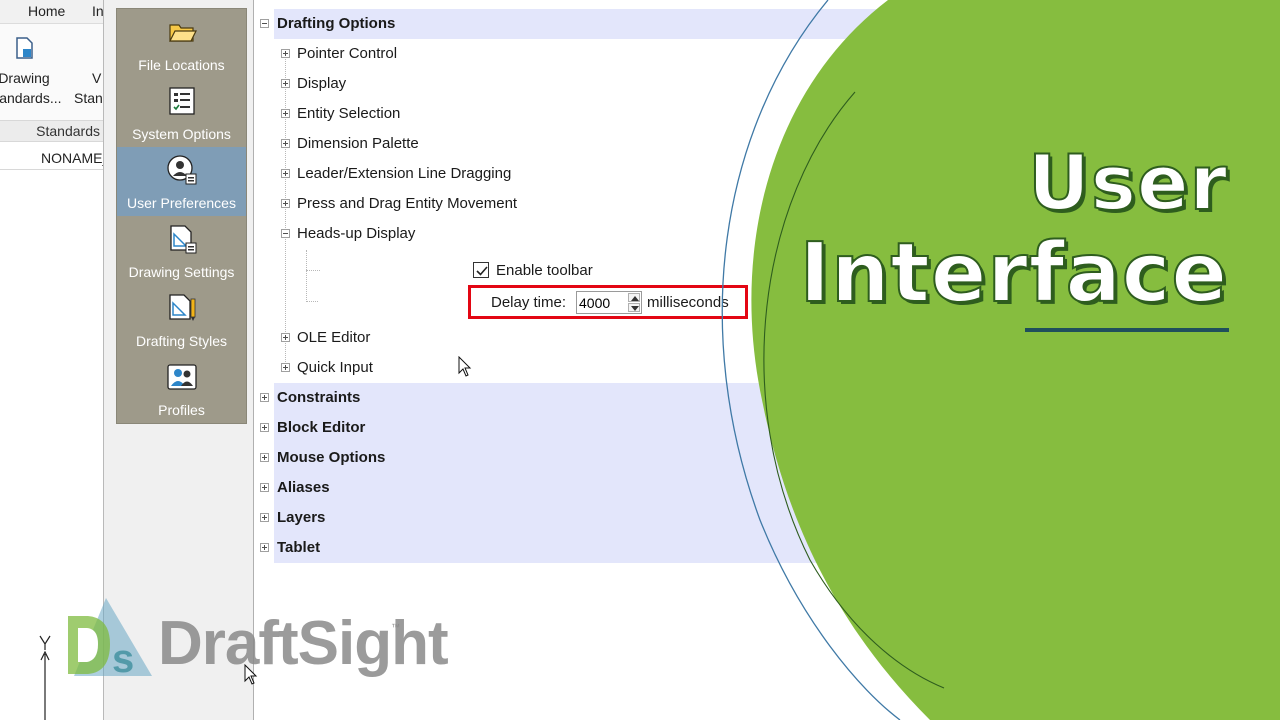 This screenshot has height=720, width=1280. I want to click on tree-item-label: Entity Selection, so click(349, 113).